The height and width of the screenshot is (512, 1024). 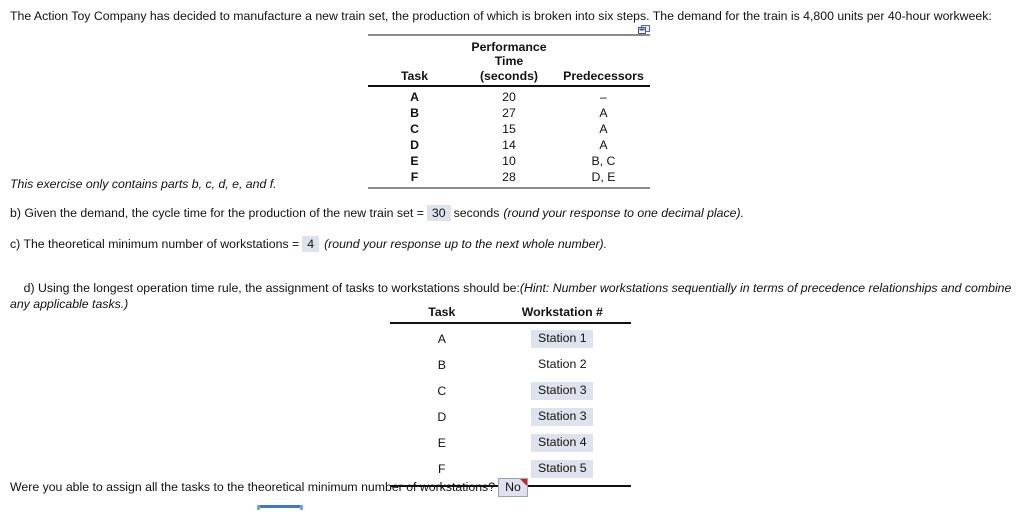 I want to click on table-row: A 20 –, so click(x=509, y=95).